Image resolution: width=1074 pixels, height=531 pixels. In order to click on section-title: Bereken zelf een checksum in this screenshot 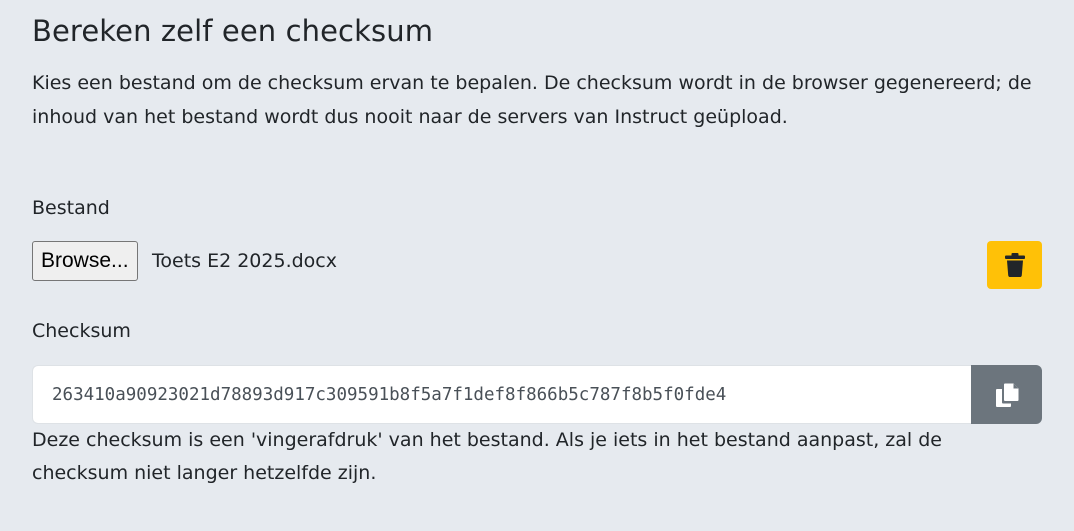, I will do `click(233, 31)`.